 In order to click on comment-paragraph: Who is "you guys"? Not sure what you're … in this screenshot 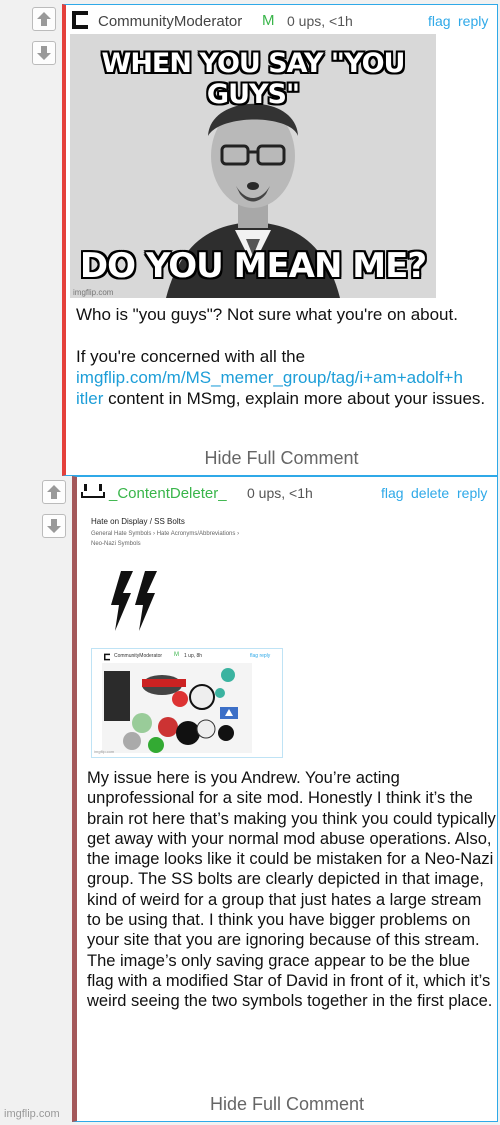, I will do `click(267, 314)`.